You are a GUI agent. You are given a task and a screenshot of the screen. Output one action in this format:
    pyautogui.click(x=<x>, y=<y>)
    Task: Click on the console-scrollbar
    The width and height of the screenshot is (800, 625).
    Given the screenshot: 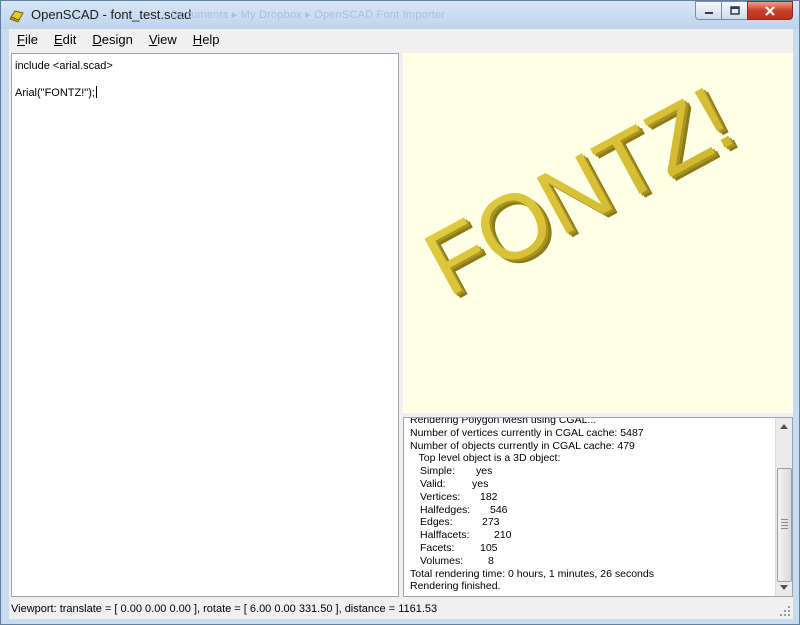 What is the action you would take?
    pyautogui.click(x=783, y=507)
    